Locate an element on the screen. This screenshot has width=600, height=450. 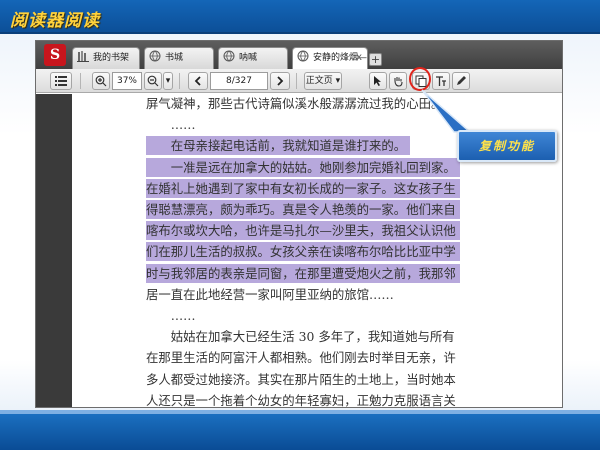
copy-function-callout: 复制功能 is located at coordinates (507, 146).